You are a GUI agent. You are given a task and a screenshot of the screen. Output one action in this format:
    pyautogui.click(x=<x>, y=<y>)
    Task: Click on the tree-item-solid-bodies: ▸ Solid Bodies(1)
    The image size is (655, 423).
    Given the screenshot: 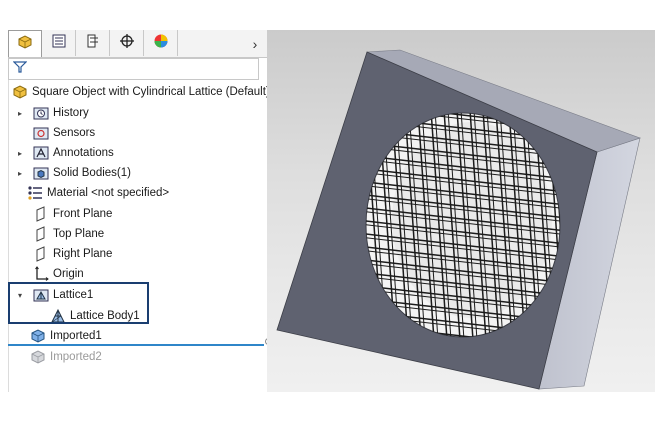 What is the action you would take?
    pyautogui.click(x=72, y=173)
    